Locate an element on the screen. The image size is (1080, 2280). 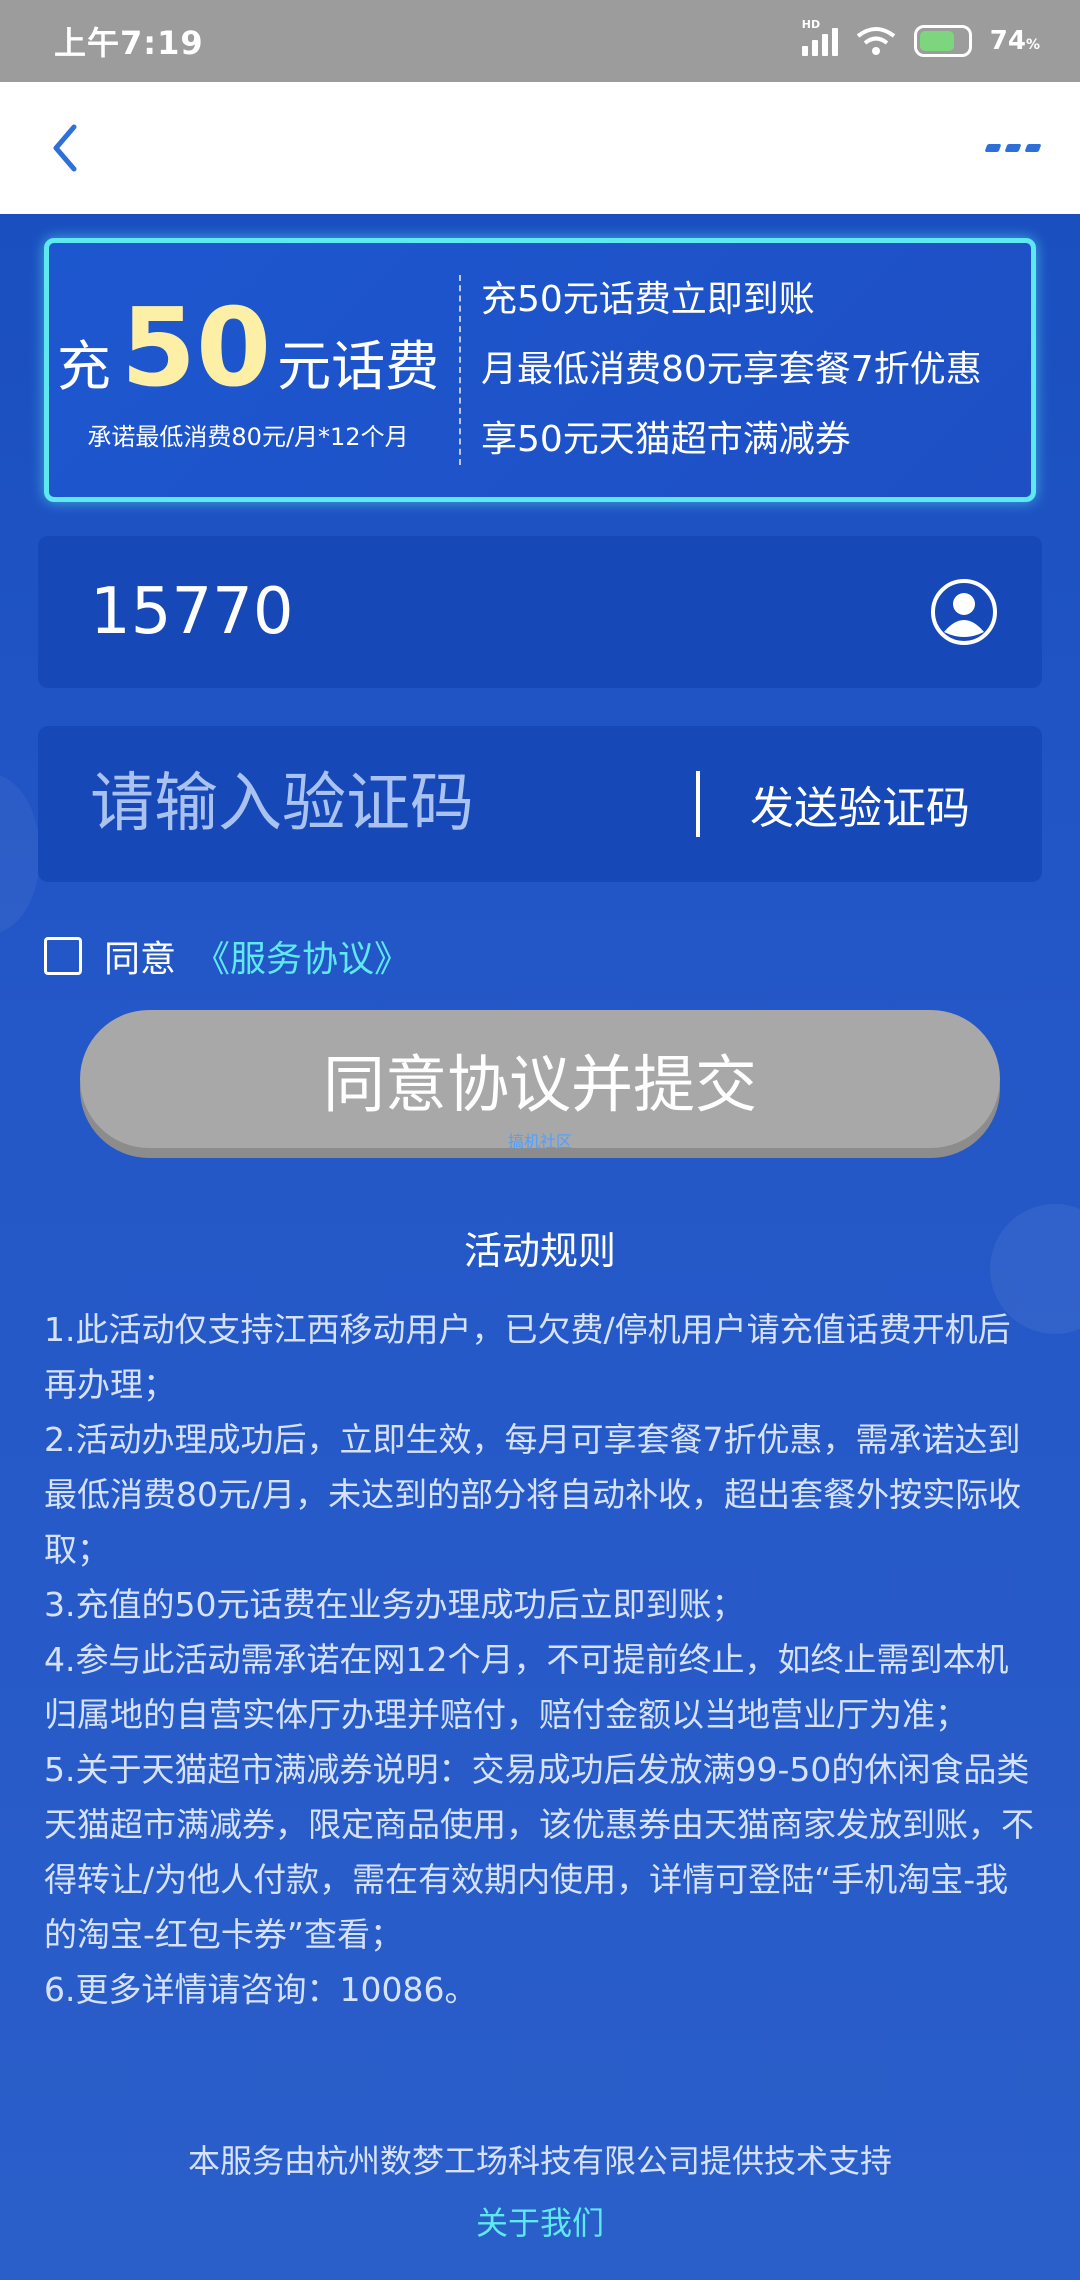
phone-field is located at coordinates (540, 612).